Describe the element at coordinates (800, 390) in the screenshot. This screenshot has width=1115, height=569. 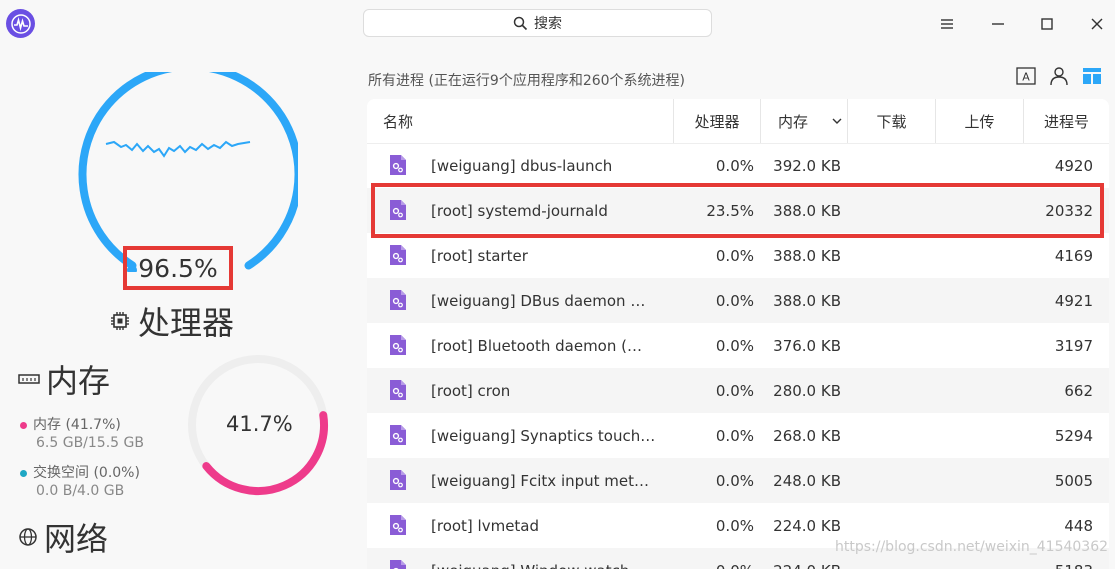
I see `process-memory: 280.0 KB` at that location.